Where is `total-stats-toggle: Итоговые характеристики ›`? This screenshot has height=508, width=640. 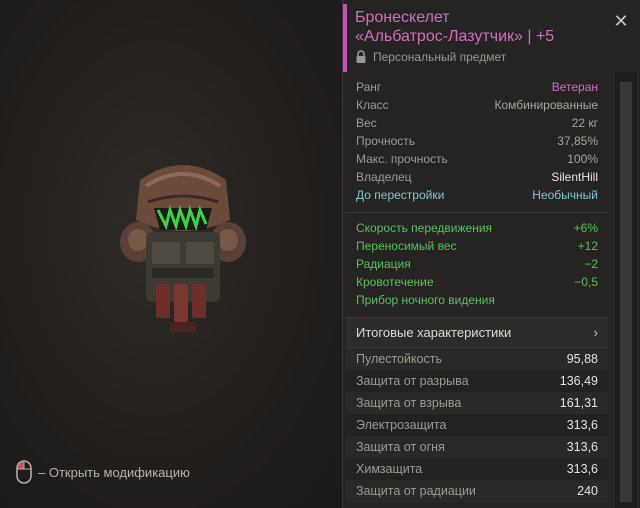
total-stats-toggle: Итоговые характеристики › is located at coordinates (477, 333).